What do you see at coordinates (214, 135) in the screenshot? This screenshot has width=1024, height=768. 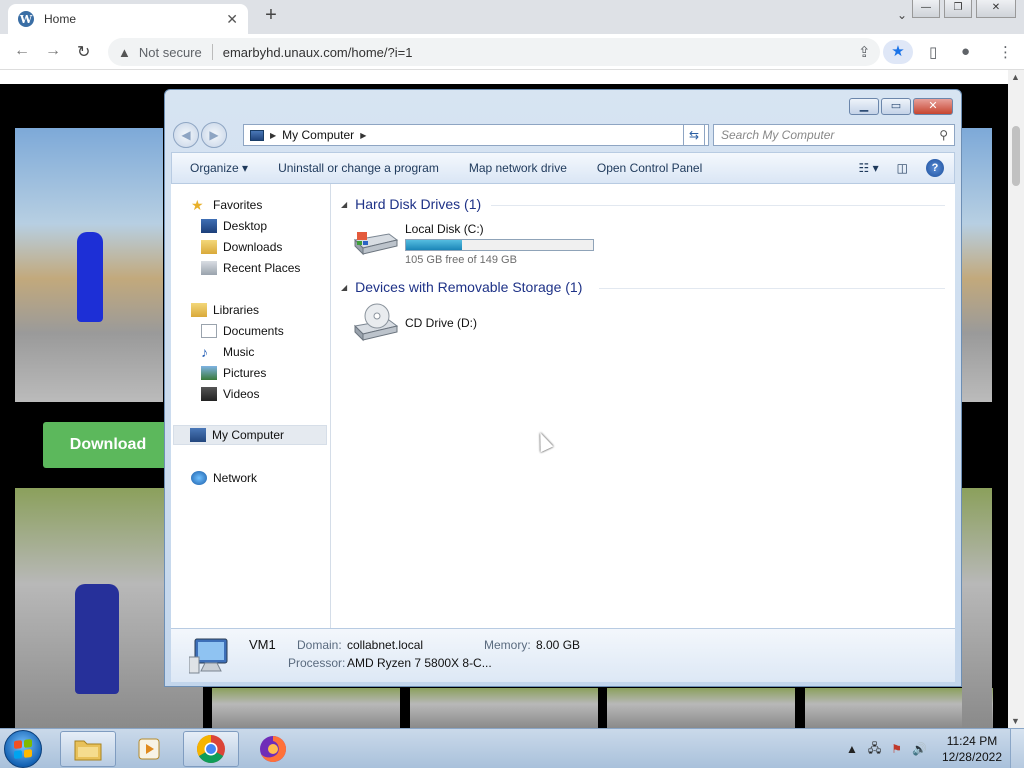 I see `forward-orb-icon: ▶` at bounding box center [214, 135].